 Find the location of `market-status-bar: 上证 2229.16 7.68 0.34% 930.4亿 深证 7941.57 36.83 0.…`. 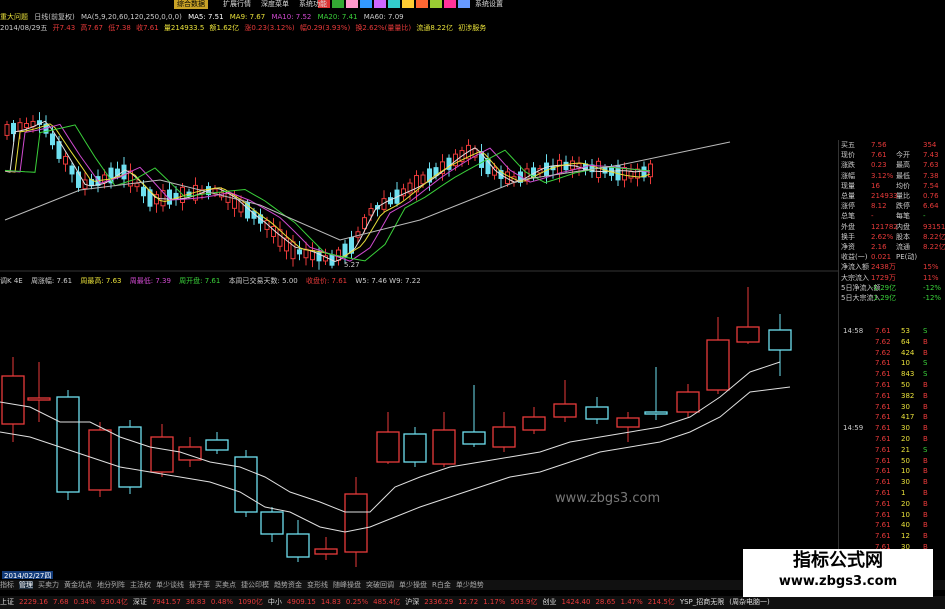

market-status-bar: 上证 2229.16 7.68 0.34% 930.4亿 深证 7941.57 36.83 0.… is located at coordinates (472, 602).